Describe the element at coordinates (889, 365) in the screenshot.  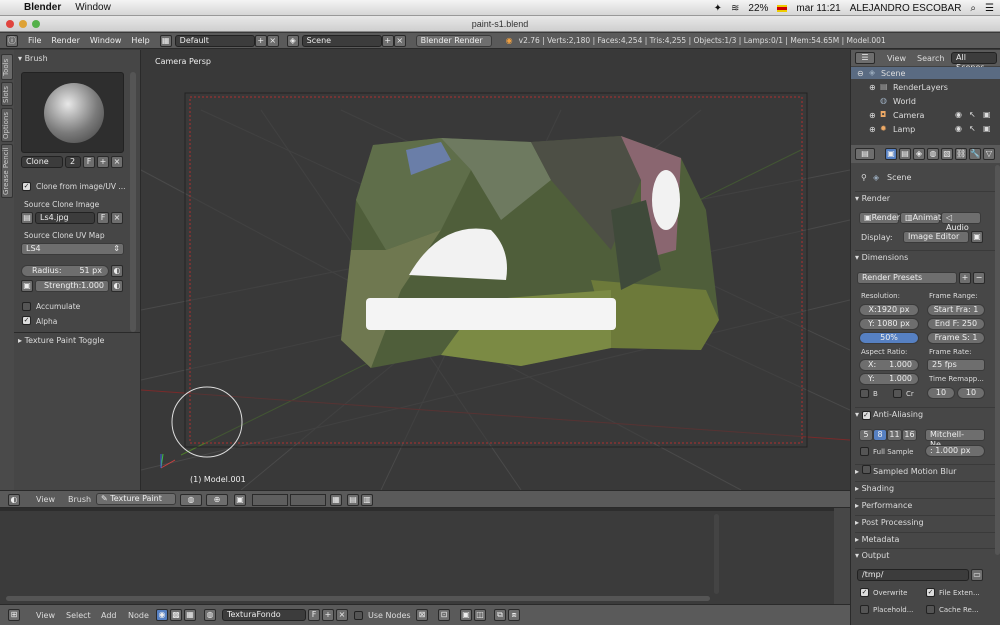
I see `aspect-x-field: X: 1.000` at that location.